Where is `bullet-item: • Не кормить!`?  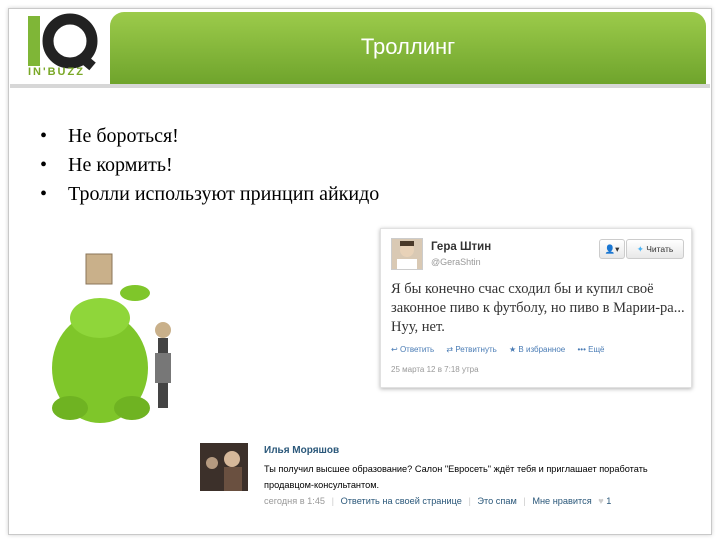
bullet-item: • Не кормить! is located at coordinates (106, 165).